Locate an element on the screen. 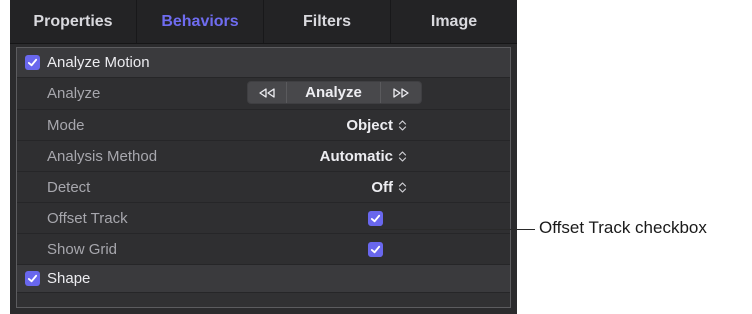 This screenshot has width=752, height=314. analyze-motion-checkbox is located at coordinates (32, 62).